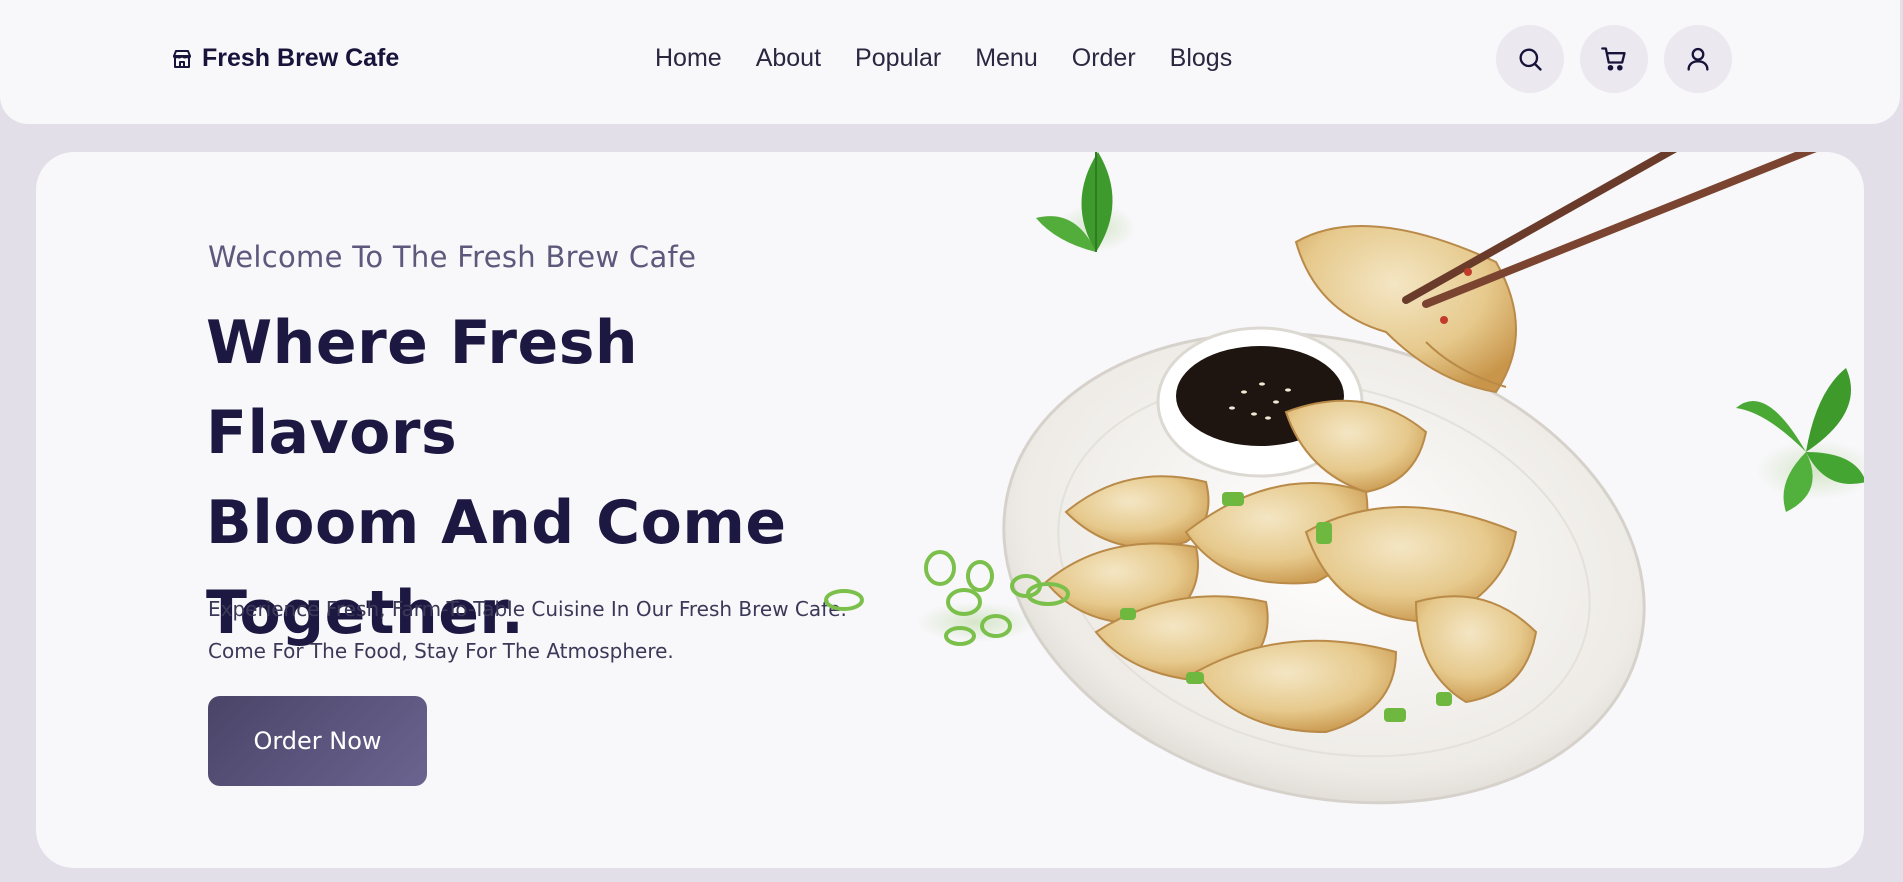  I want to click on nav-link-blogs: Blogs, so click(1201, 58).